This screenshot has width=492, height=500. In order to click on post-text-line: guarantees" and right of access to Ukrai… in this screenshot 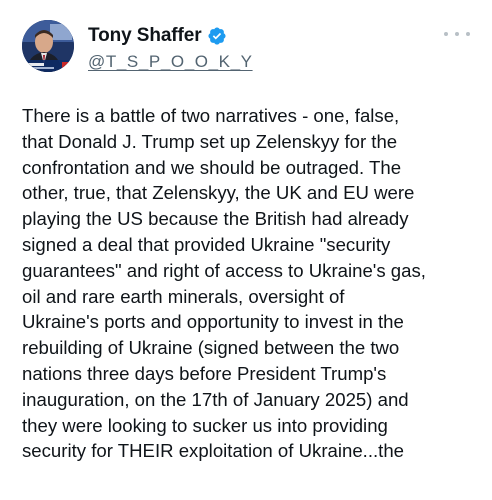, I will do `click(224, 270)`.